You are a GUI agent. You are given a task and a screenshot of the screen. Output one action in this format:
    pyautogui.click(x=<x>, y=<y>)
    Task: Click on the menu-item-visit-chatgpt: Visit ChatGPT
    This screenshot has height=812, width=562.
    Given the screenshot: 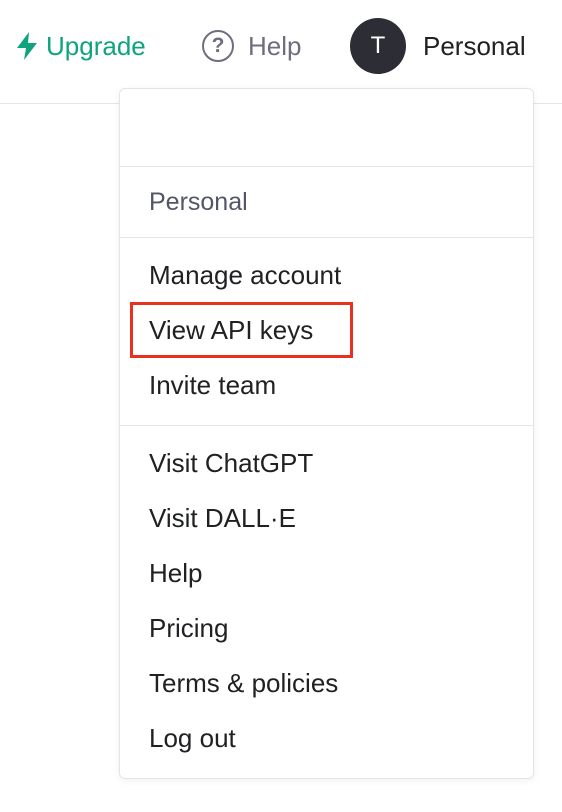 What is the action you would take?
    pyautogui.click(x=326, y=463)
    